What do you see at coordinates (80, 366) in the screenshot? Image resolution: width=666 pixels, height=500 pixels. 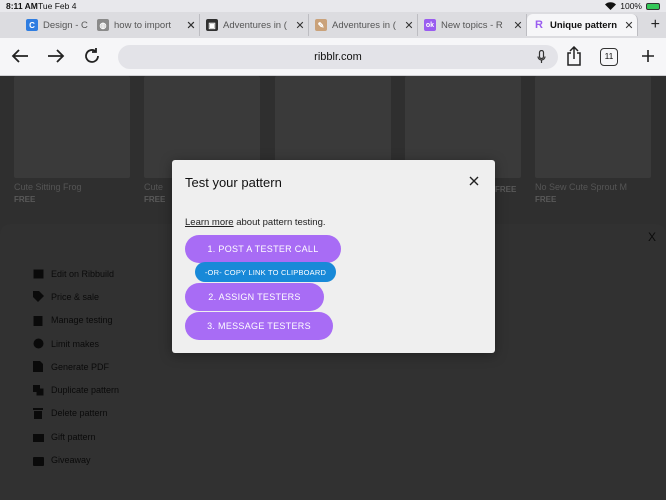 I see `menu-item-label: Generate PDF` at bounding box center [80, 366].